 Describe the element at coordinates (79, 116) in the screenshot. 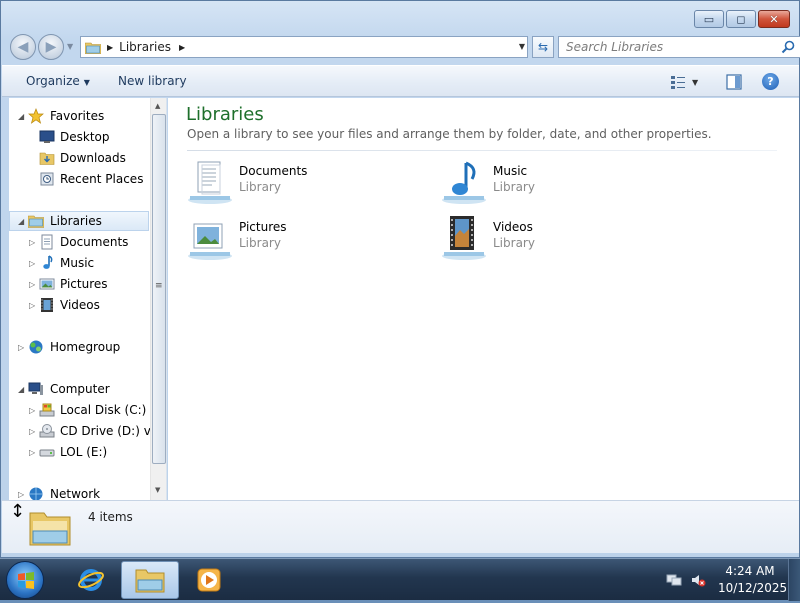

I see `nav-item-favorites: ◢ Favorites` at that location.